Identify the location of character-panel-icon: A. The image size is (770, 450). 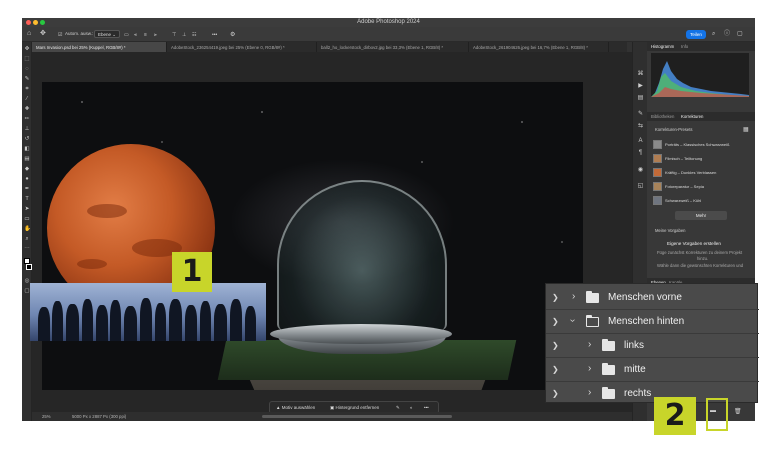
(640, 141).